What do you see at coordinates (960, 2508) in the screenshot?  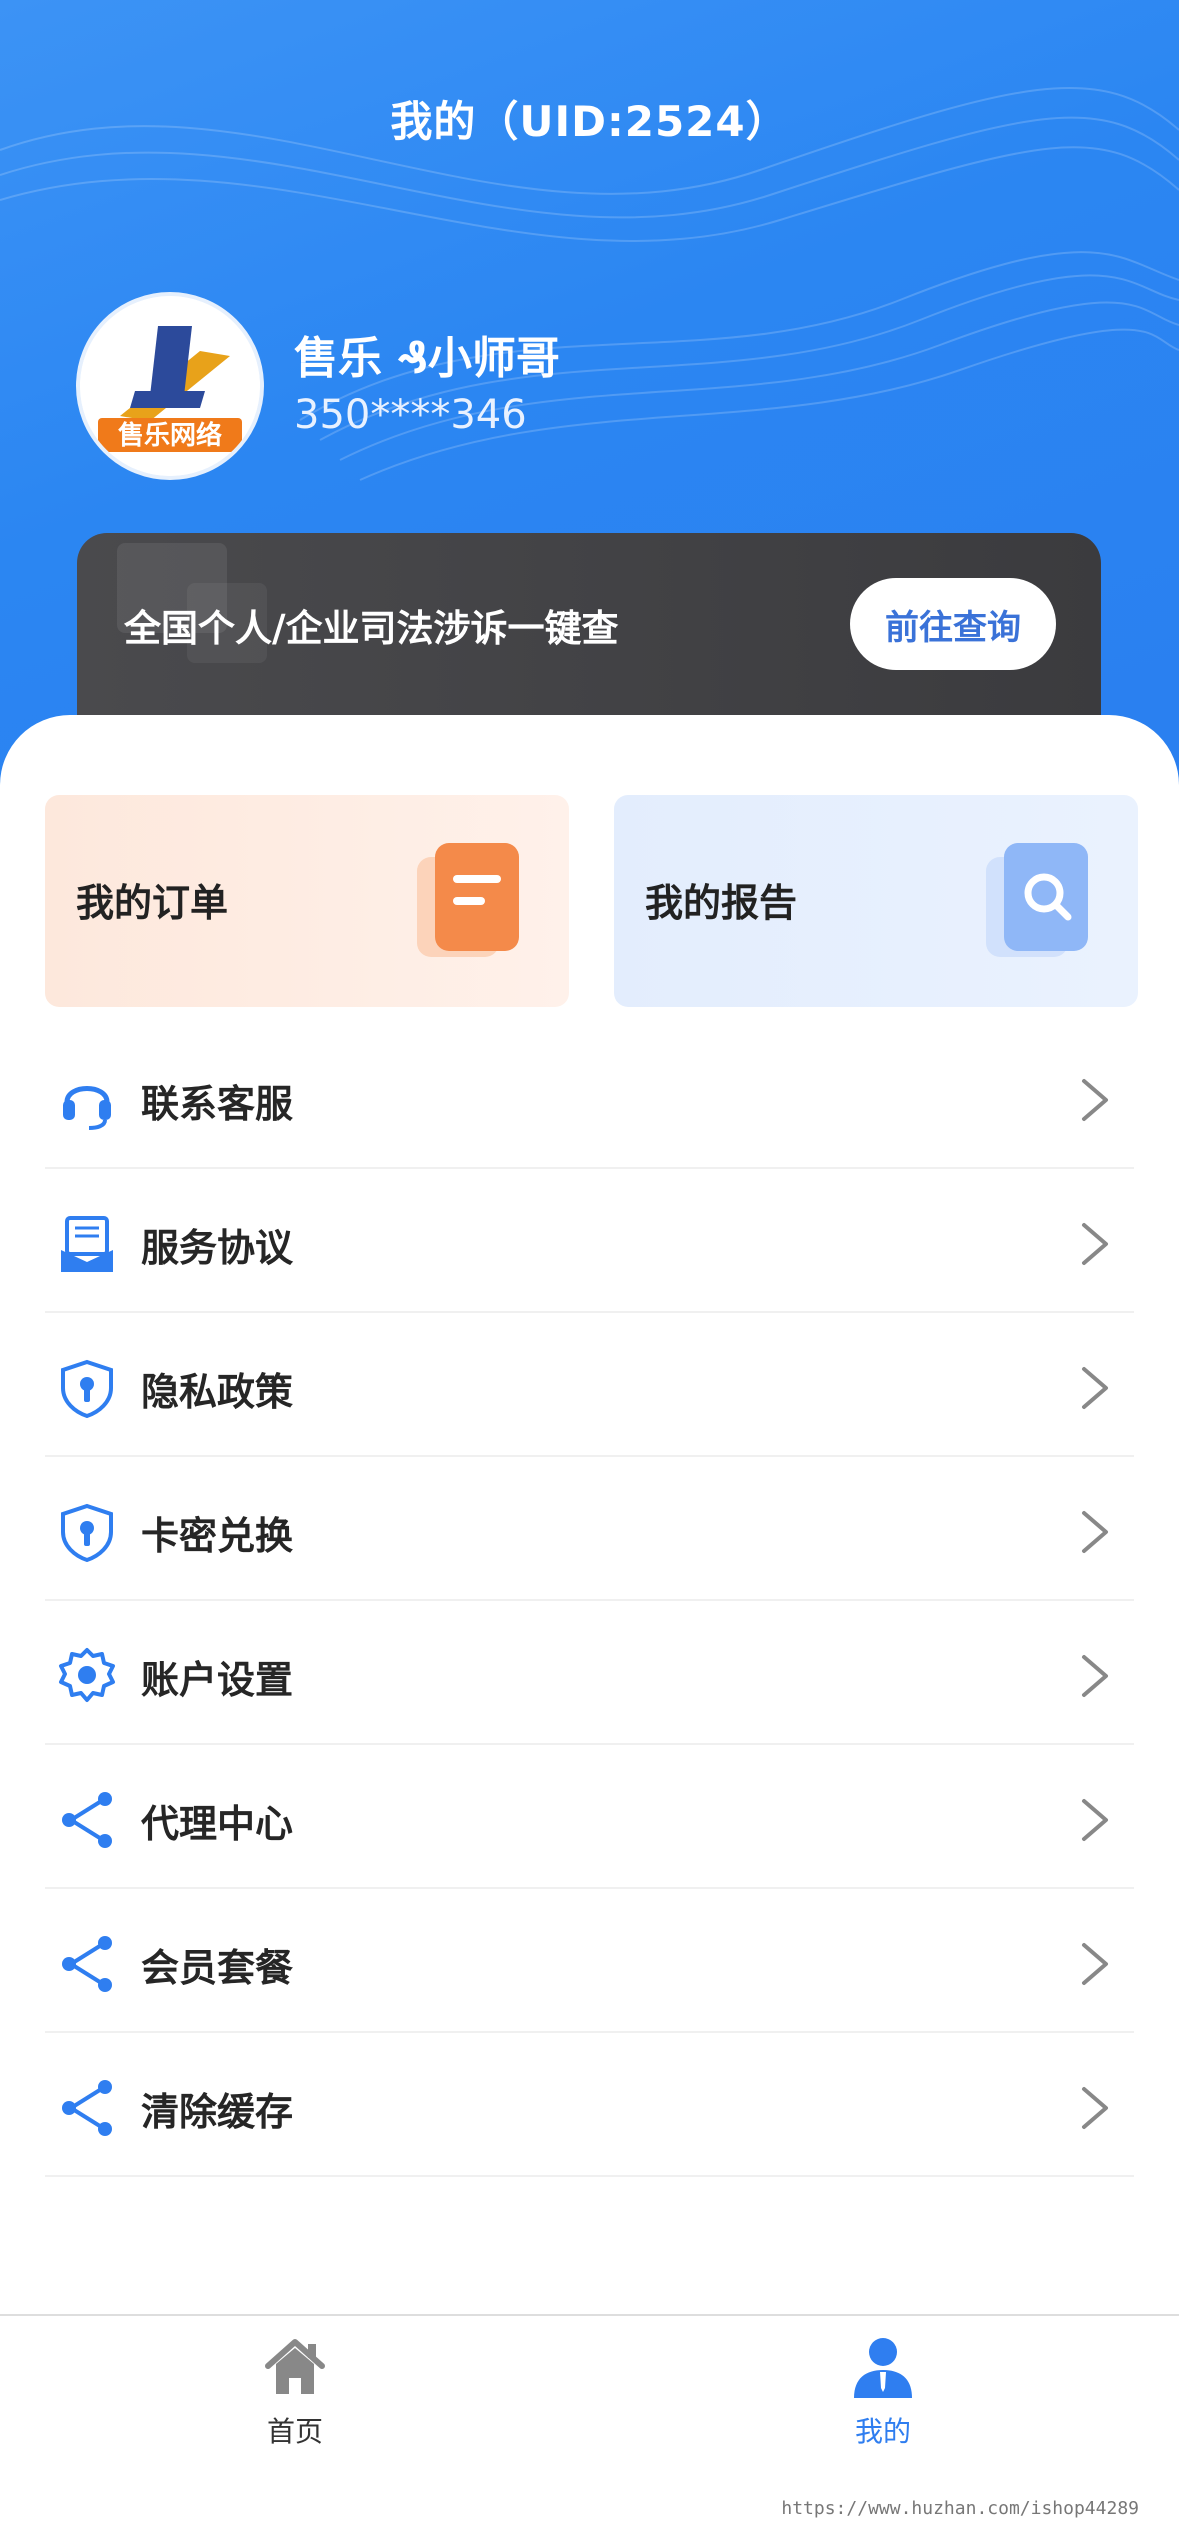 I see `watermark-text: https://www.huzhan.com/ishop44289` at bounding box center [960, 2508].